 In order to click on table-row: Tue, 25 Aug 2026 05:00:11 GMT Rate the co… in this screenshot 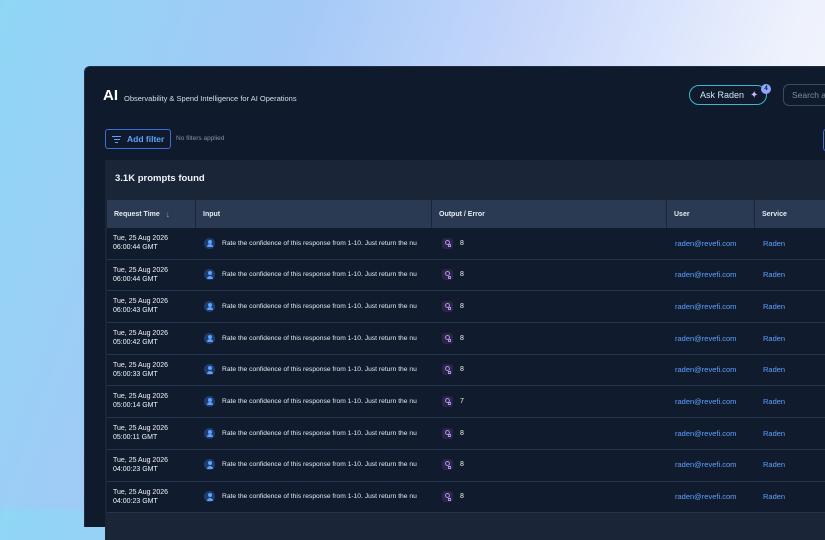, I will do `click(466, 434)`.